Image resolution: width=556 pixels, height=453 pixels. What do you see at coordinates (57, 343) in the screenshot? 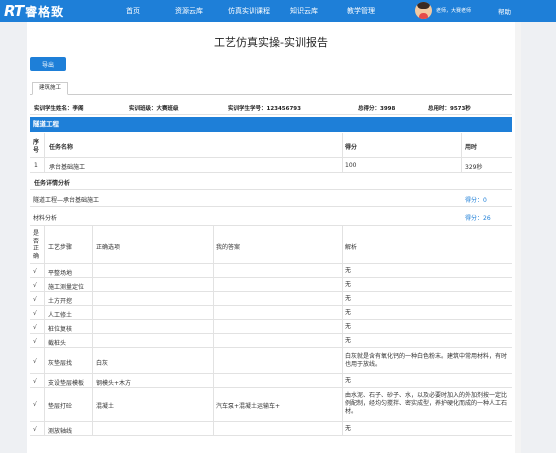
I see `step-name: 截桩头` at bounding box center [57, 343].